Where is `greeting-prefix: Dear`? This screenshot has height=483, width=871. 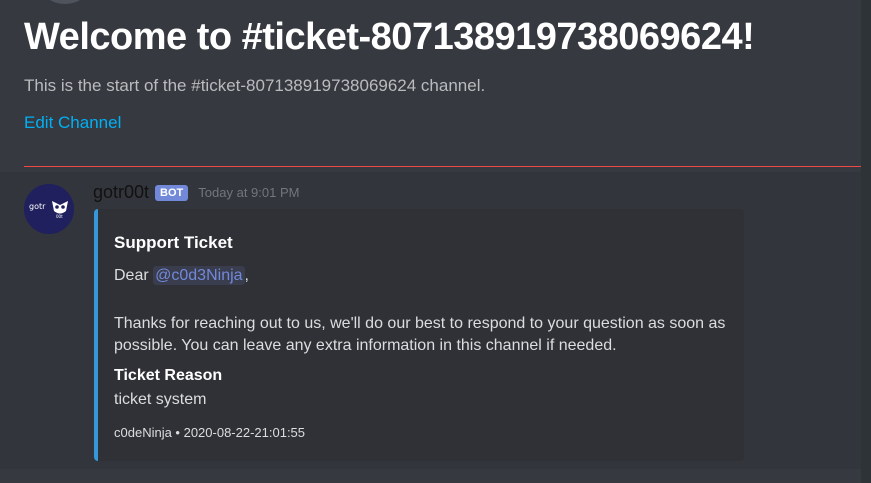
greeting-prefix: Dear is located at coordinates (131, 275).